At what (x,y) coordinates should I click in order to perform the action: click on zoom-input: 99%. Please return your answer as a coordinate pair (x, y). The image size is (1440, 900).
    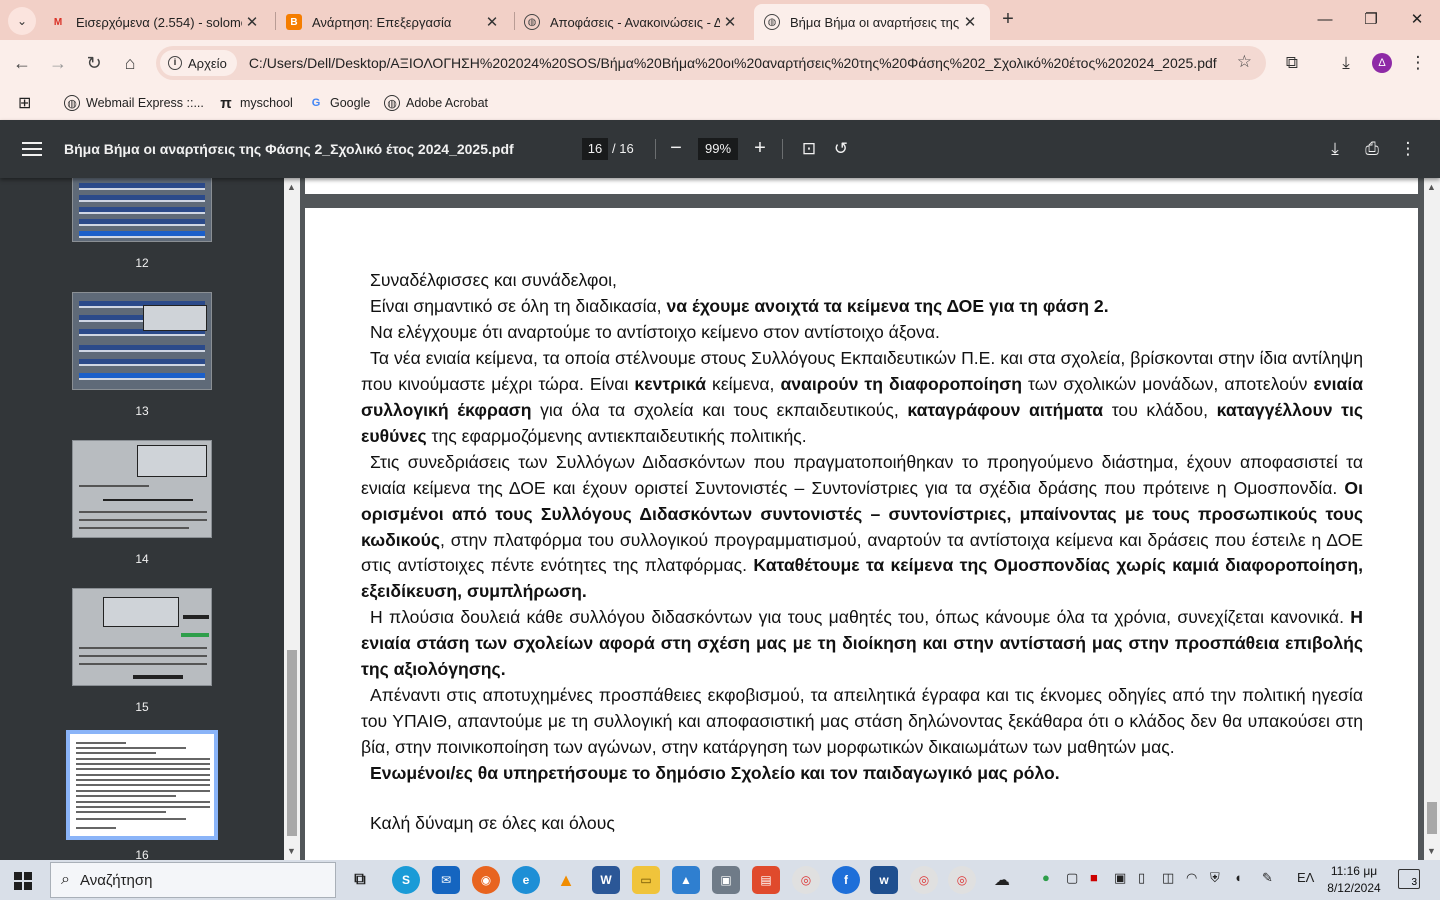
    Looking at the image, I should click on (718, 149).